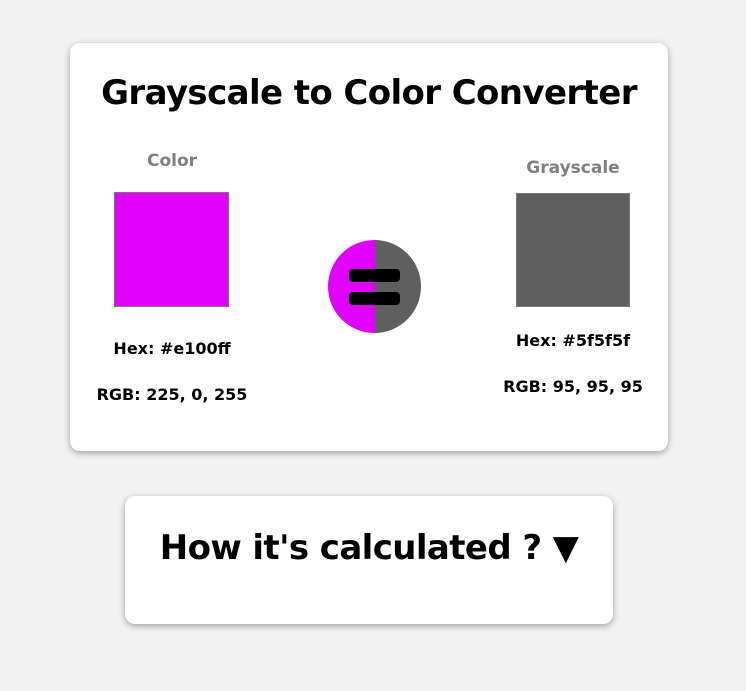 This screenshot has height=691, width=746. I want to click on grayscale-hex: Hex: #5f5f5f, so click(573, 340).